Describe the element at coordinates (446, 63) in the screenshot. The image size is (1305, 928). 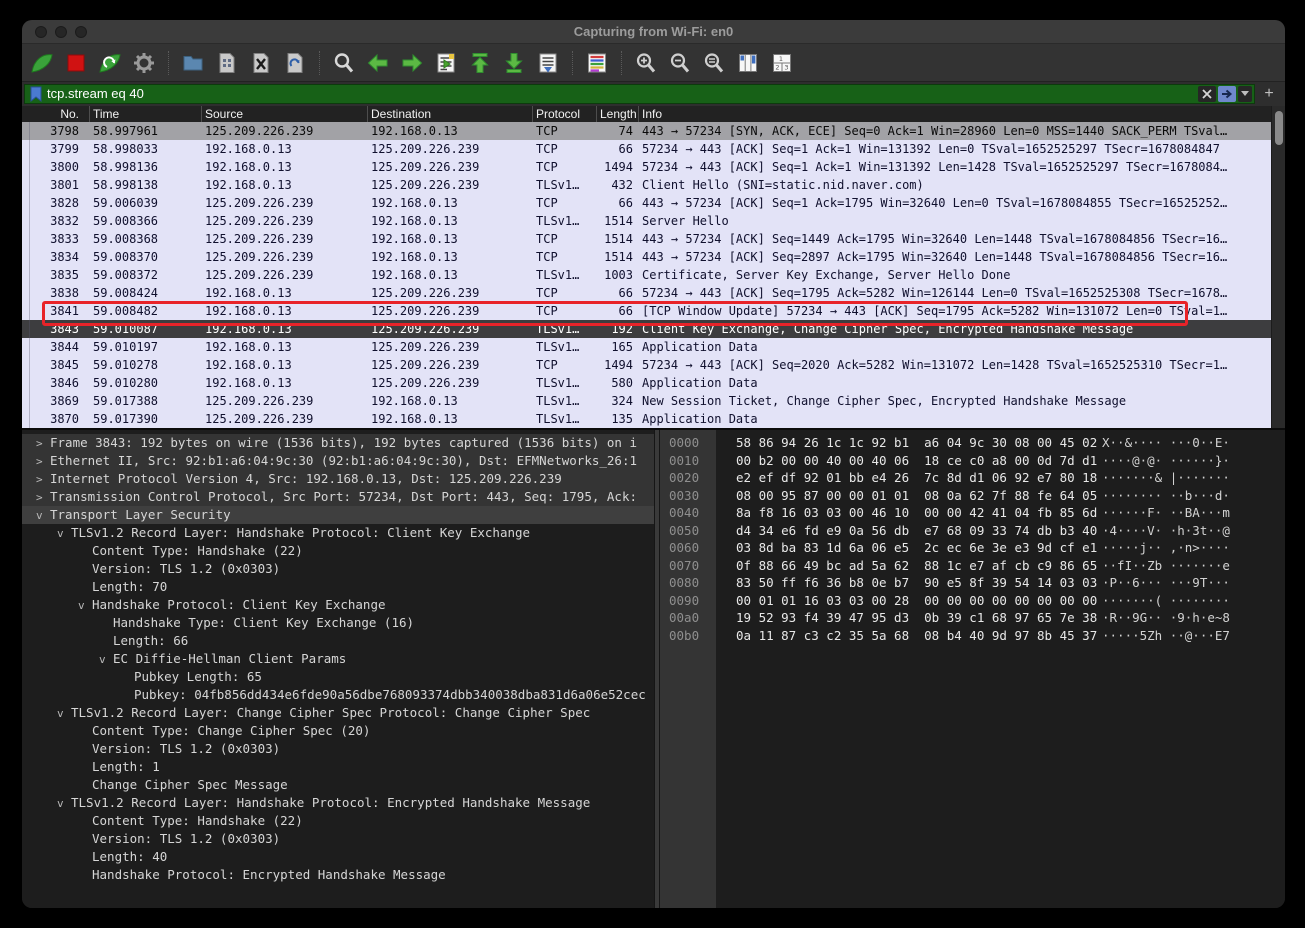
I see `go-to-packet-button` at that location.